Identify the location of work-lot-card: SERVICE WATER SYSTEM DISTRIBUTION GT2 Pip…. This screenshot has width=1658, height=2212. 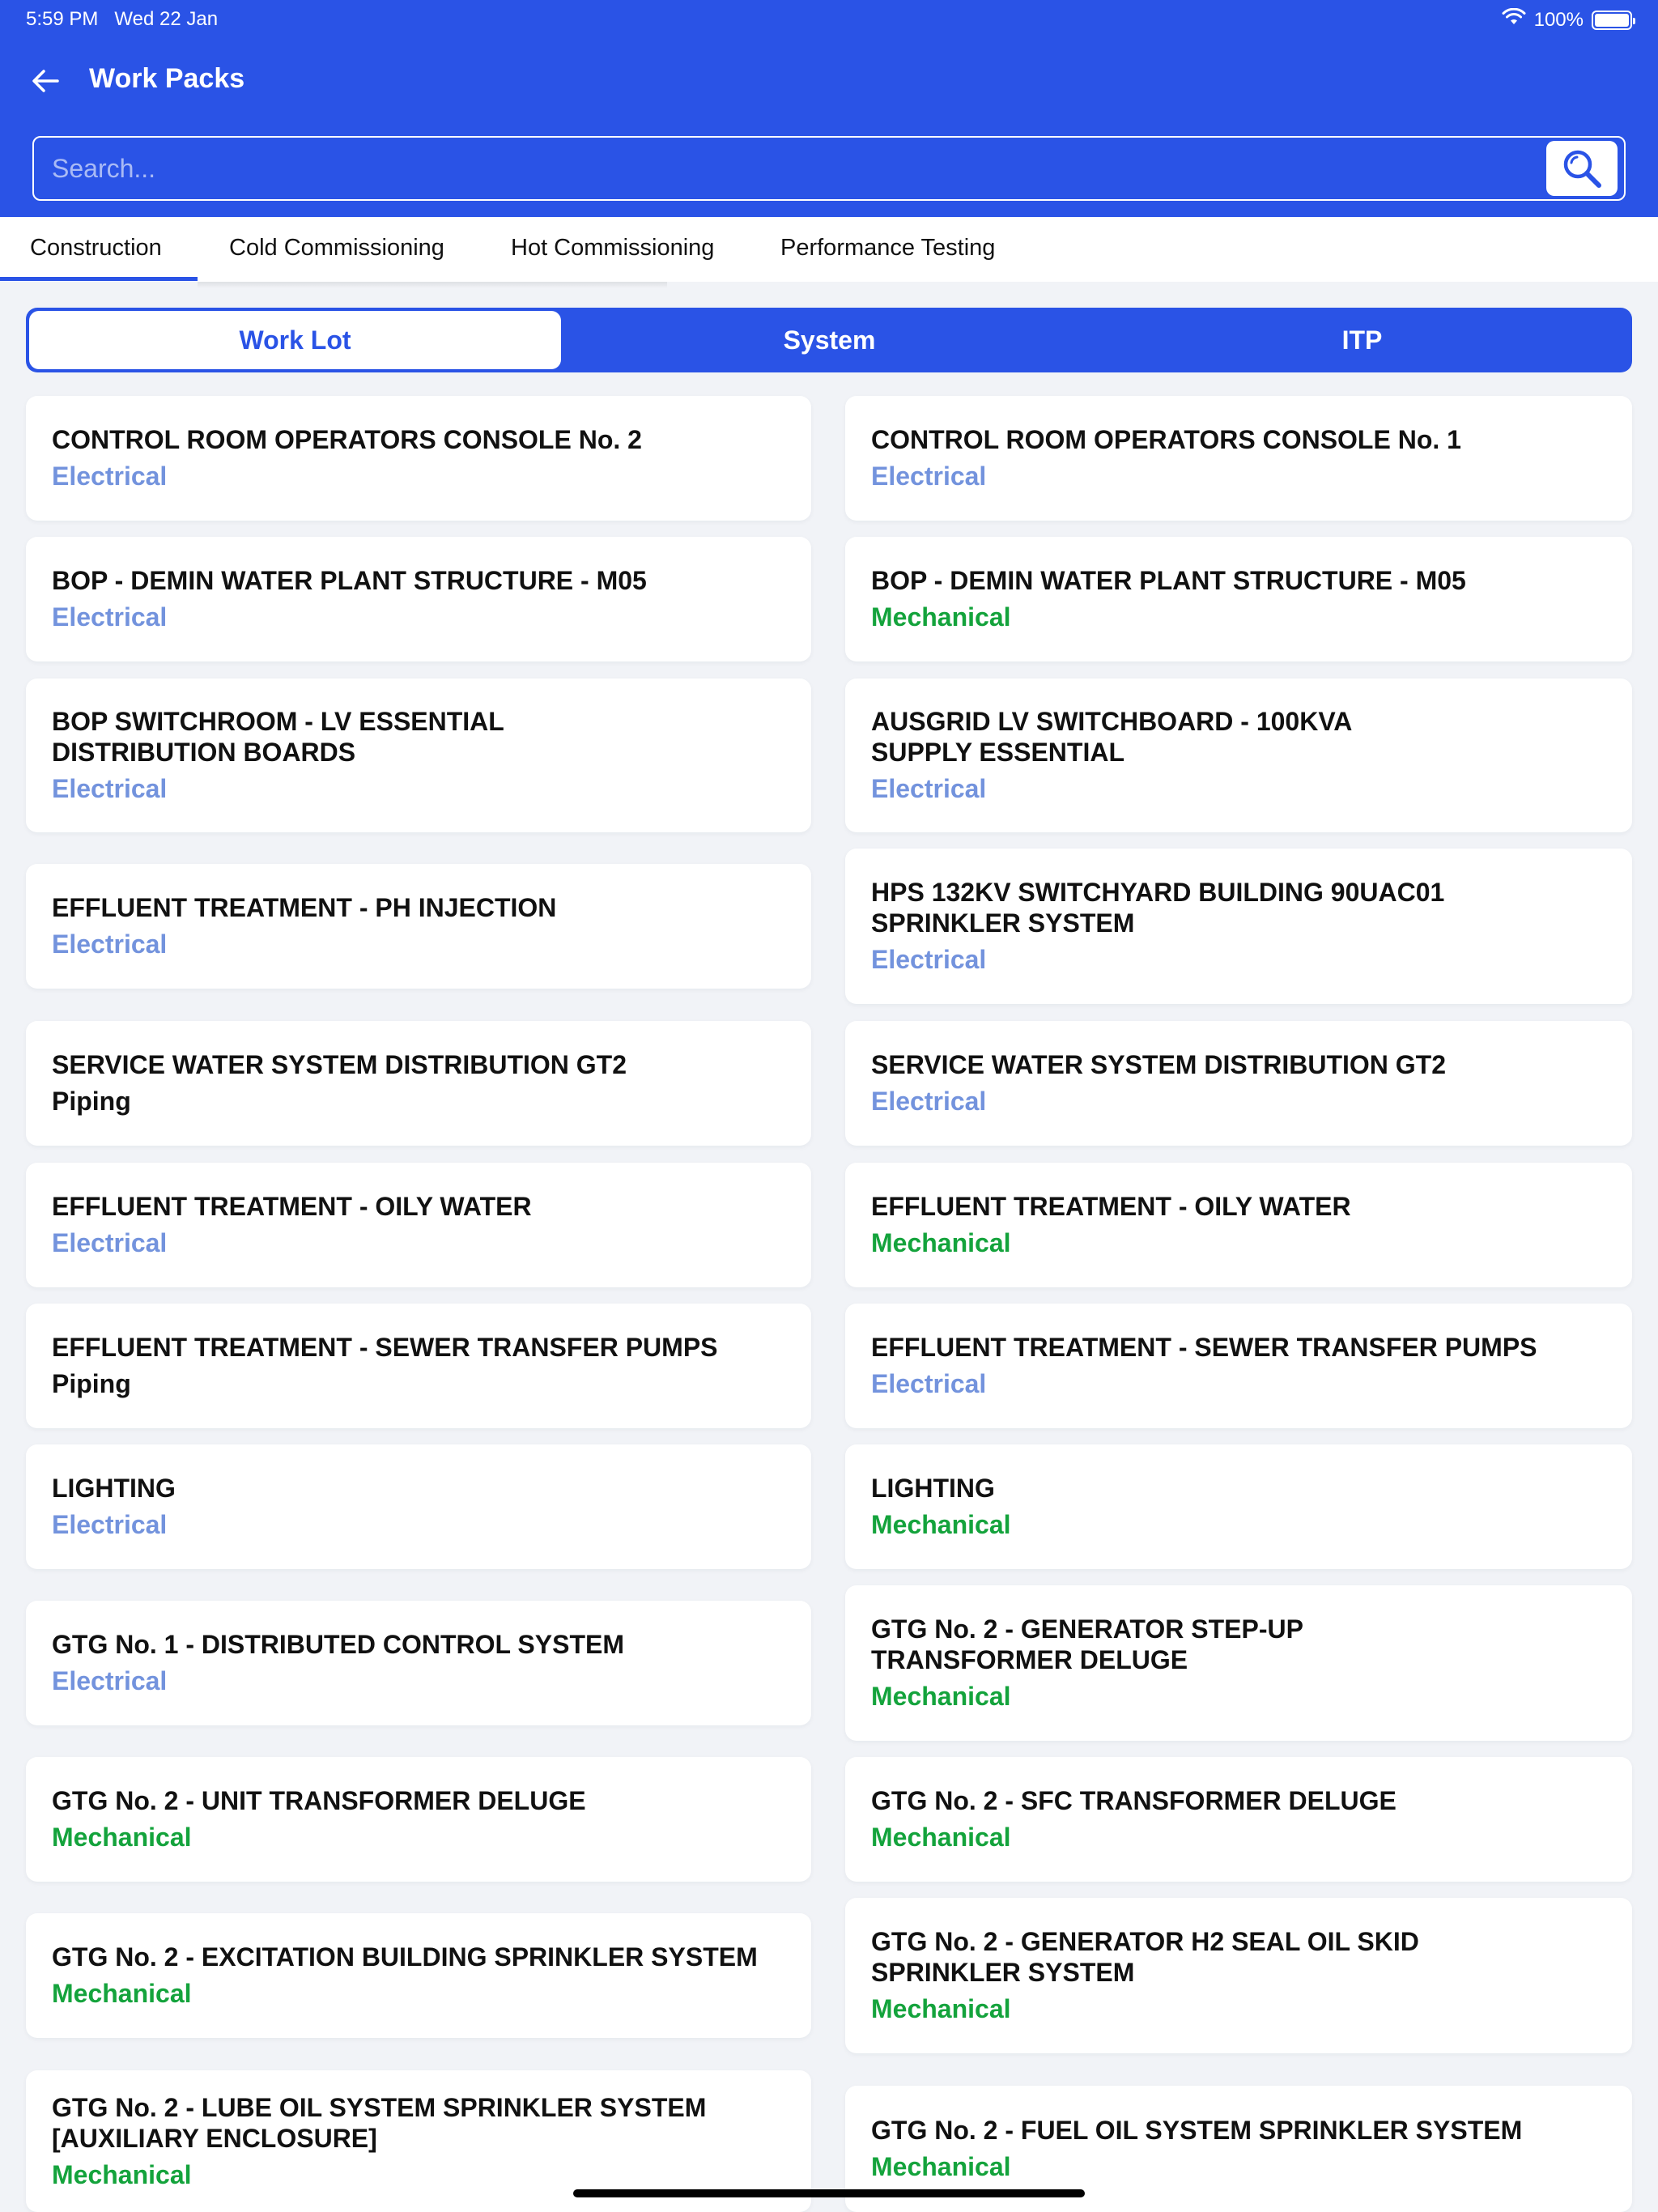
(418, 1084).